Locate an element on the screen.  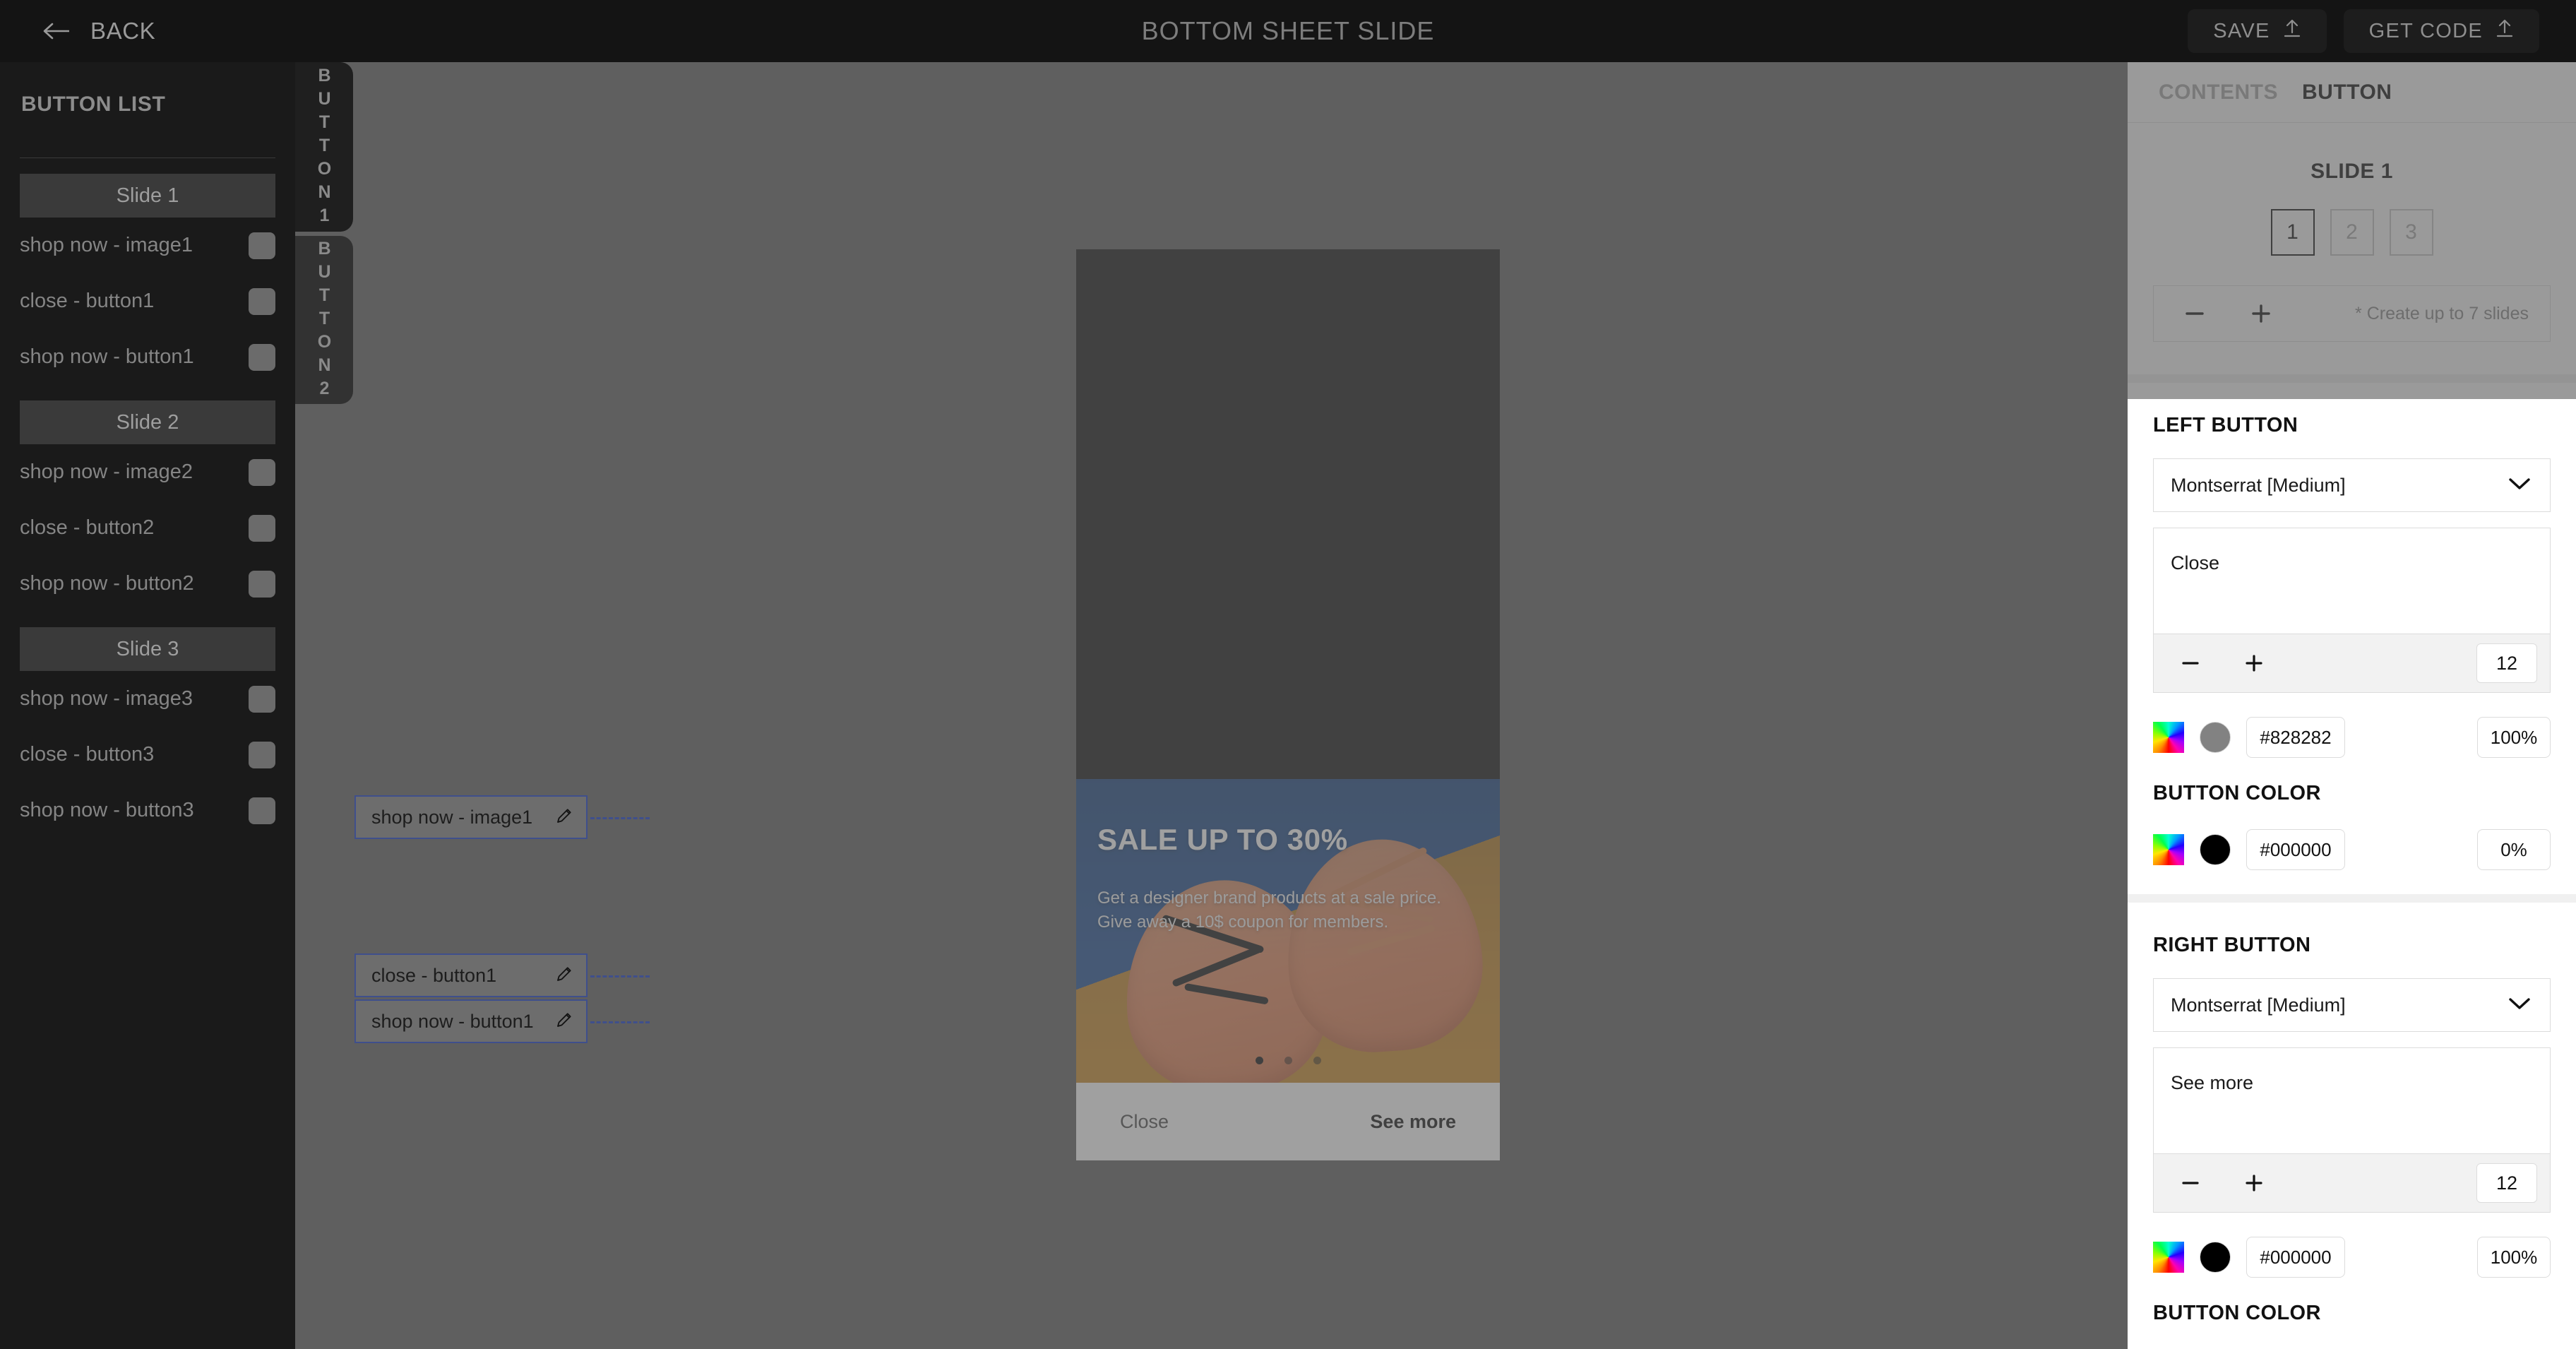
slide-number-2: 2 is located at coordinates (2352, 232).